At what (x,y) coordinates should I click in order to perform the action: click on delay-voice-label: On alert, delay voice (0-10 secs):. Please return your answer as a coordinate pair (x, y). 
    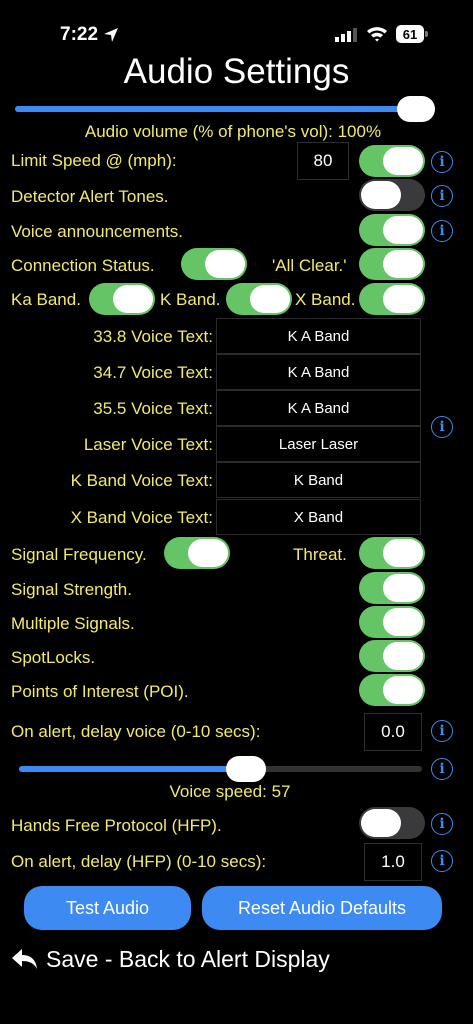
    Looking at the image, I should click on (136, 731).